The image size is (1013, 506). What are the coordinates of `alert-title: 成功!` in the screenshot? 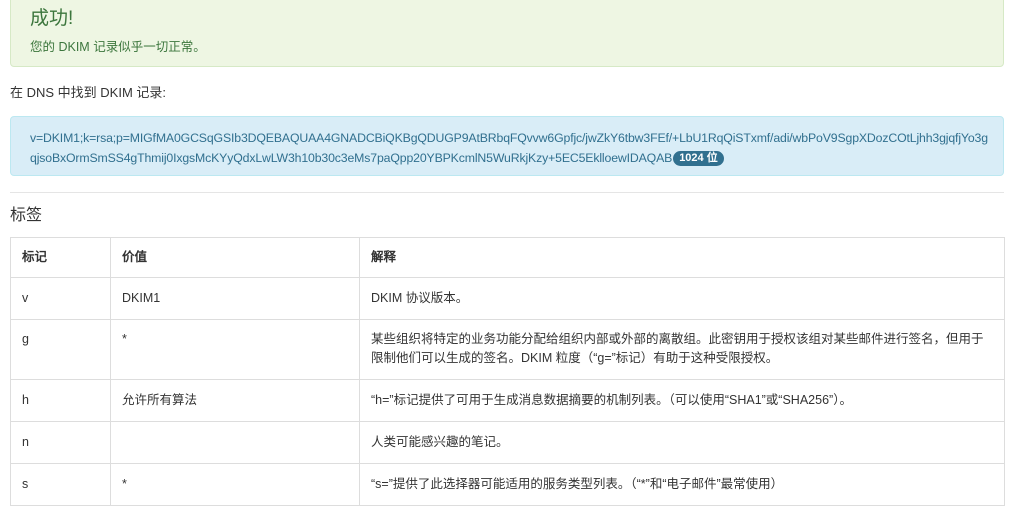 It's located at (52, 18).